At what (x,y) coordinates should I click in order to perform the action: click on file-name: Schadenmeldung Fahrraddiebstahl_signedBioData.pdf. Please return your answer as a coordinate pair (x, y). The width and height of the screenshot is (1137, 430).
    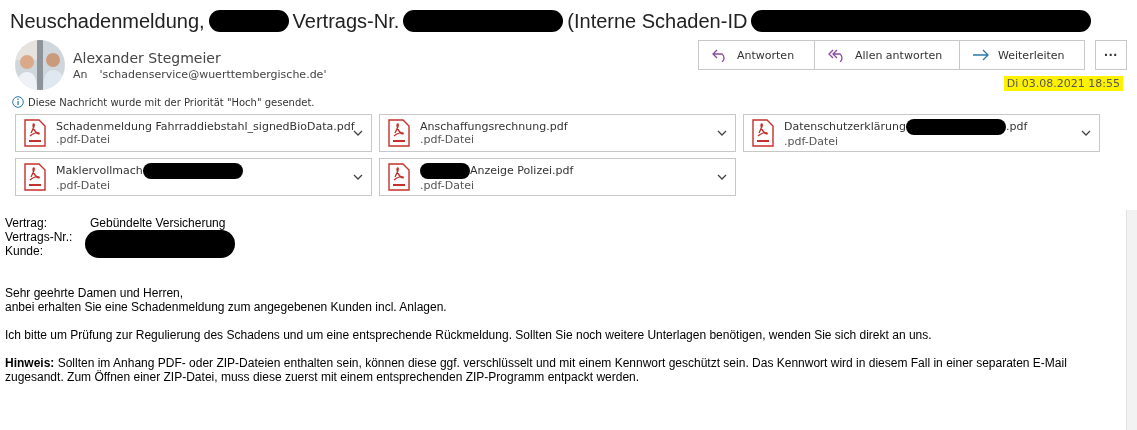
    Looking at the image, I should click on (205, 126).